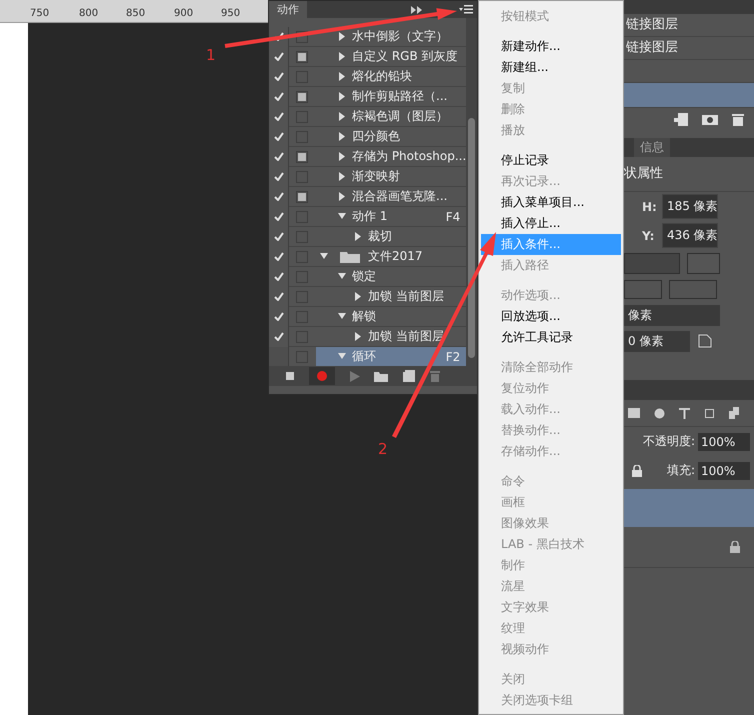 Image resolution: width=754 pixels, height=715 pixels. What do you see at coordinates (453, 357) in the screenshot?
I see `shortcut-key: F2` at bounding box center [453, 357].